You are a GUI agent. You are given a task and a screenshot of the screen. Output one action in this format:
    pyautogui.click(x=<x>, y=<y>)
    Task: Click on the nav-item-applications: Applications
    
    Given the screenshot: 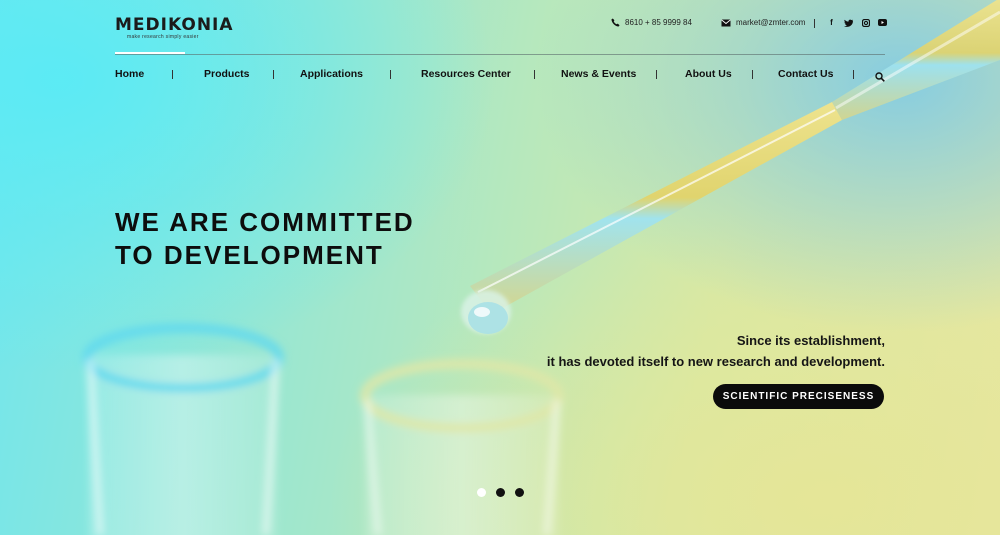 What is the action you would take?
    pyautogui.click(x=331, y=74)
    